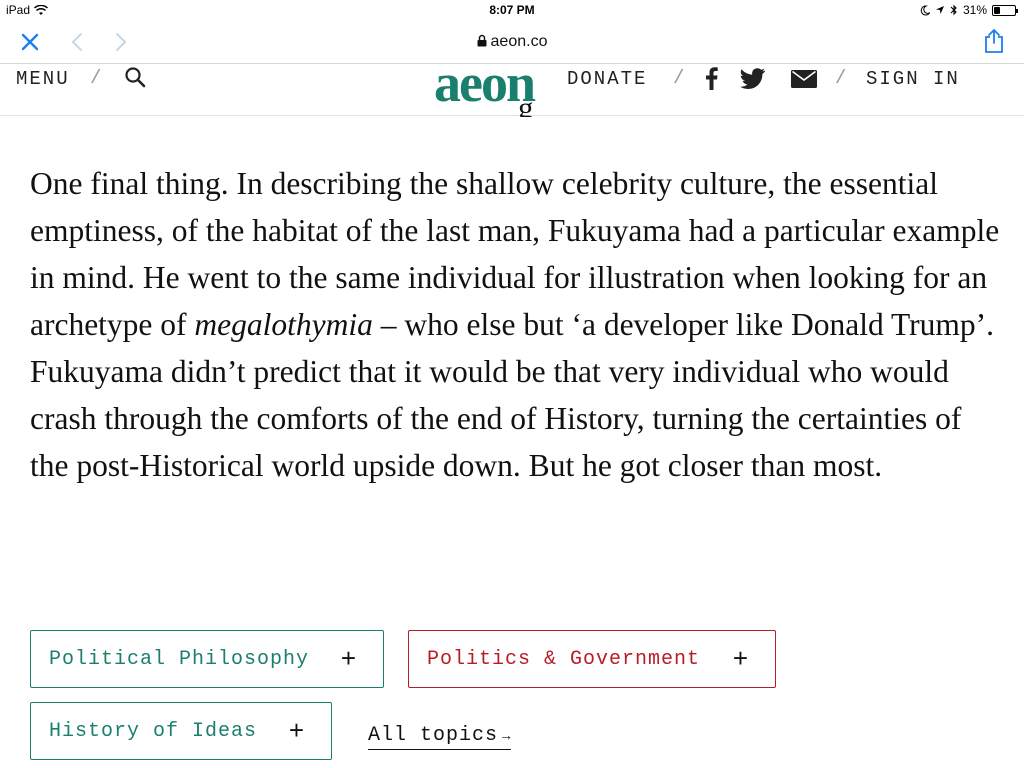 This screenshot has height=768, width=1024. What do you see at coordinates (43, 79) in the screenshot?
I see `menu-button: MENU` at bounding box center [43, 79].